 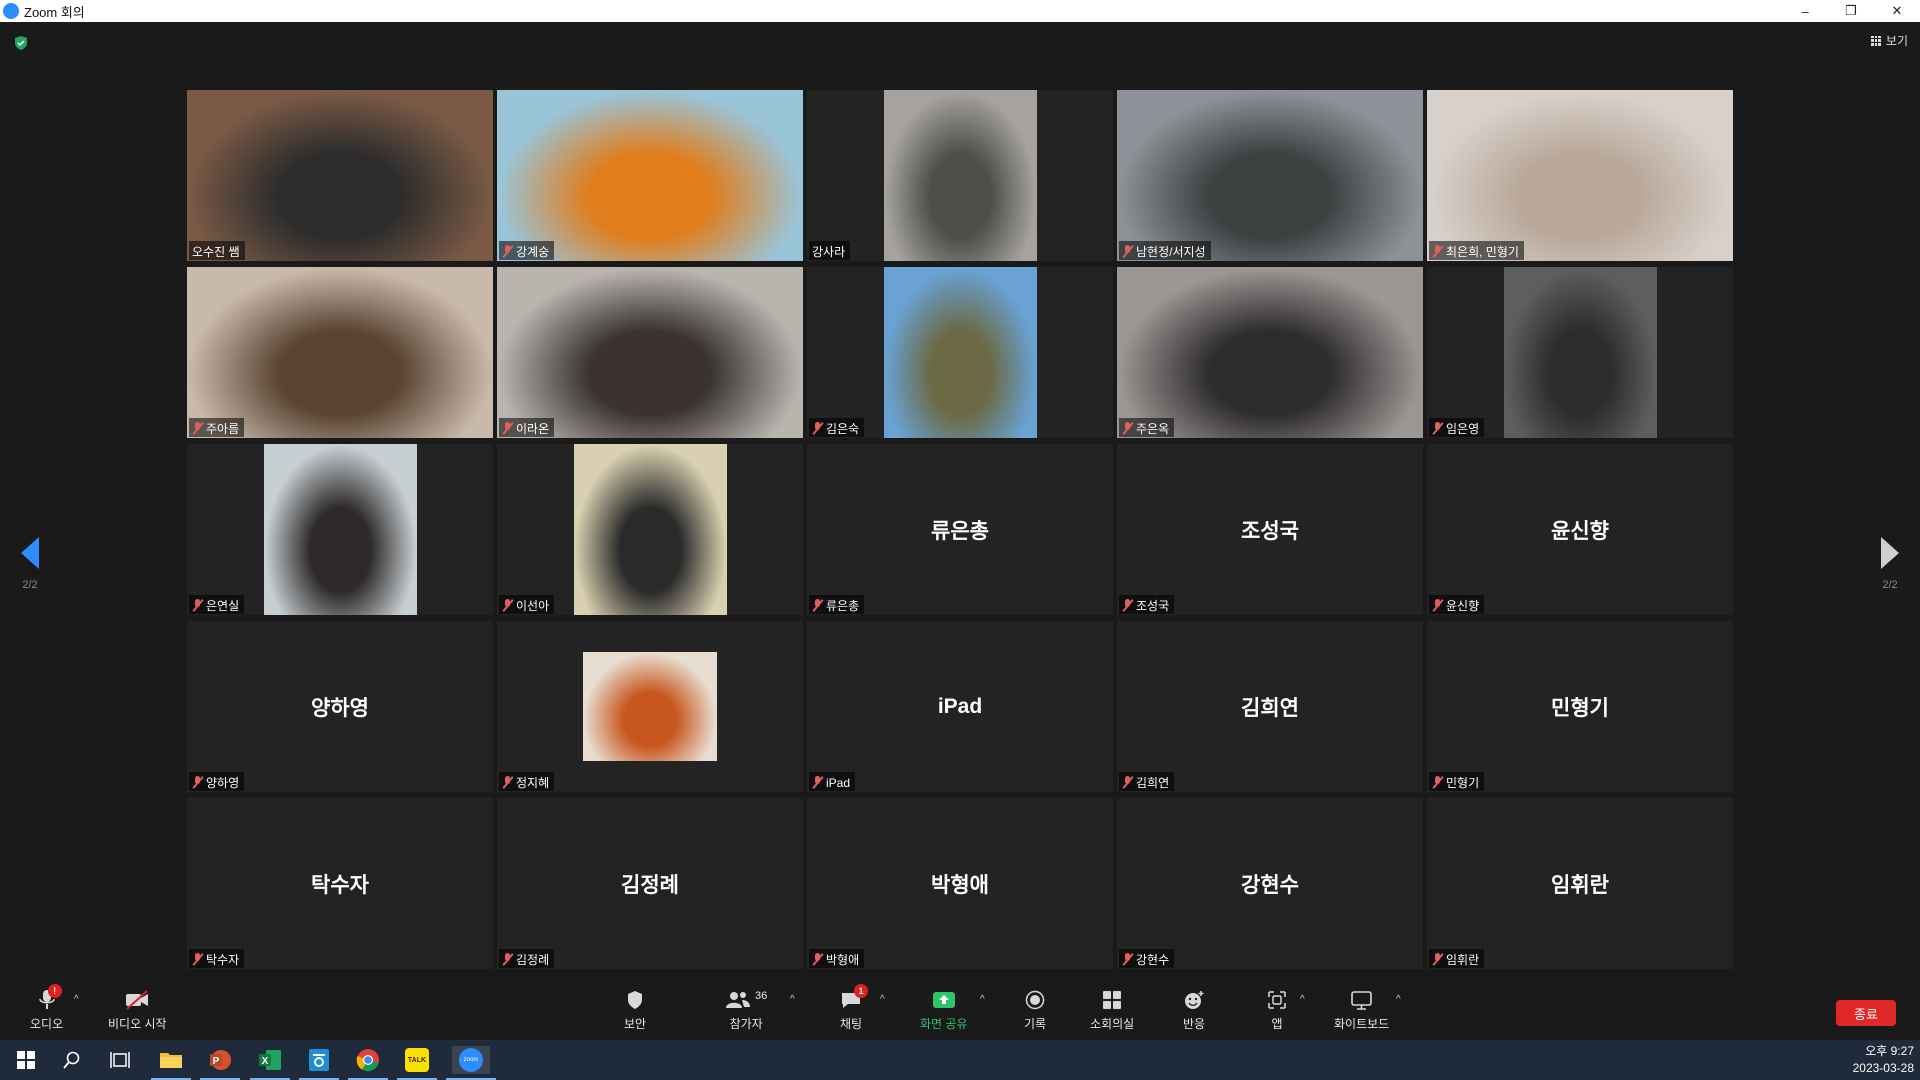 I want to click on participant-display-name: 임휘란, so click(x=1580, y=885).